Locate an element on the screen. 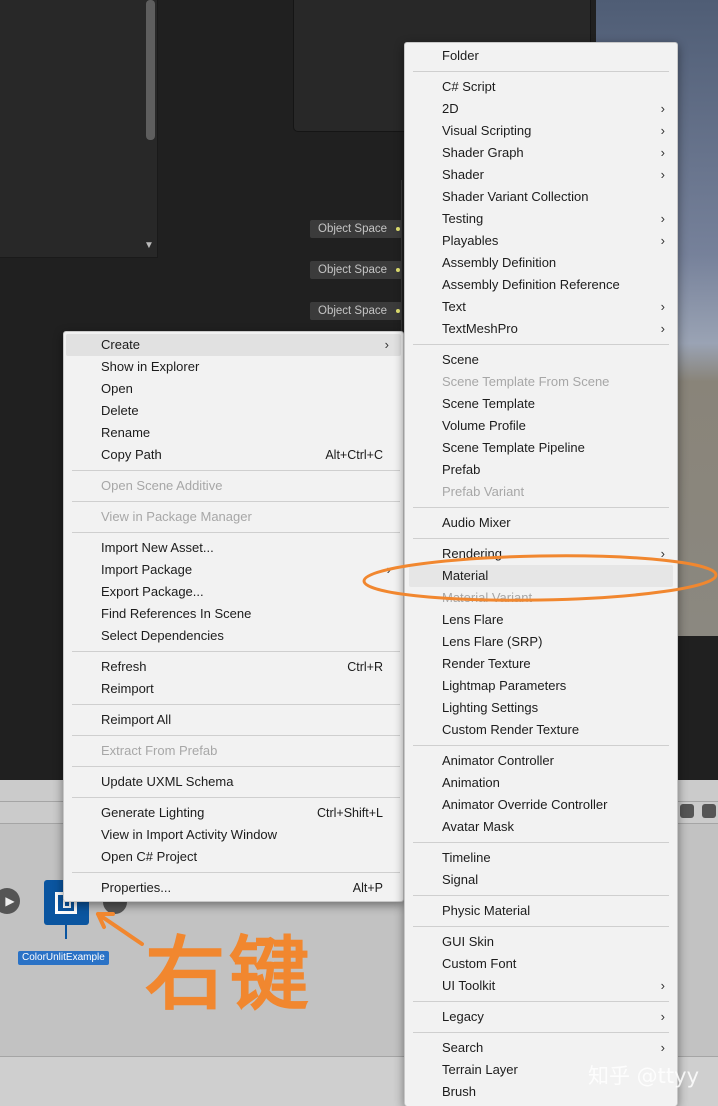  context-menu-item-properties: Properties... Alt+P is located at coordinates (233, 888).